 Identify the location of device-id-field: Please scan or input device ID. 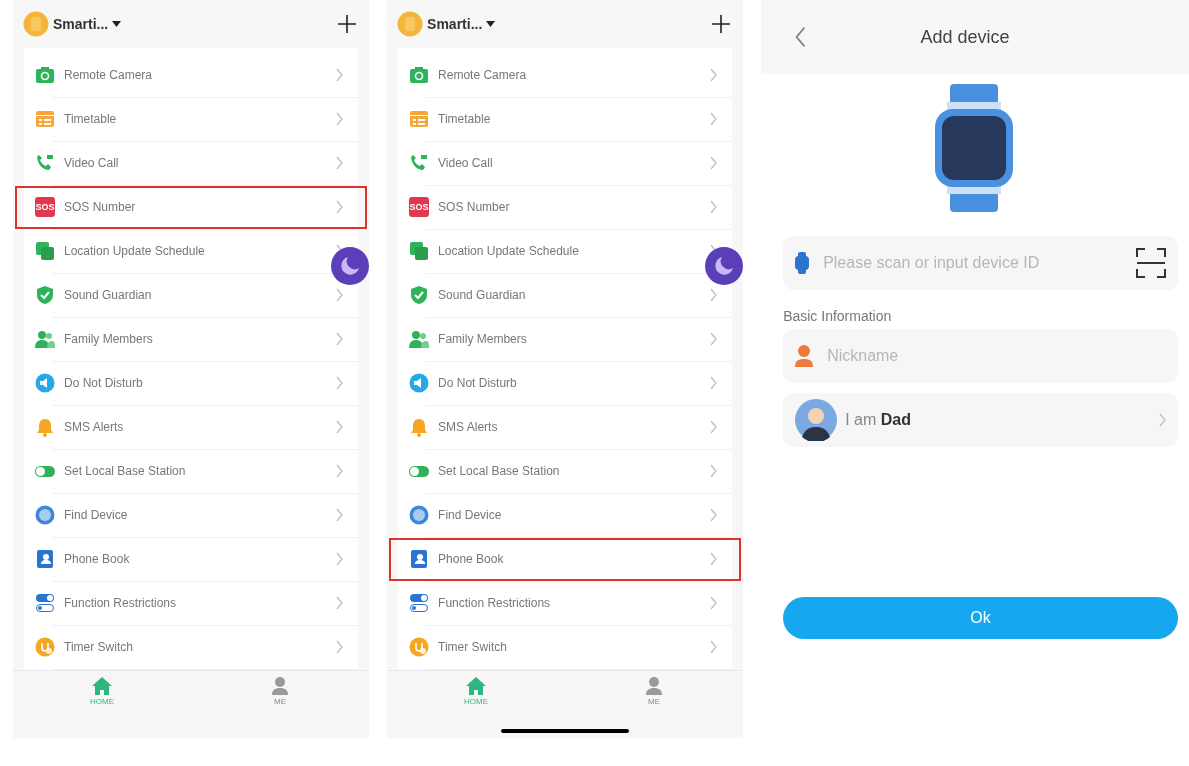
(980, 263).